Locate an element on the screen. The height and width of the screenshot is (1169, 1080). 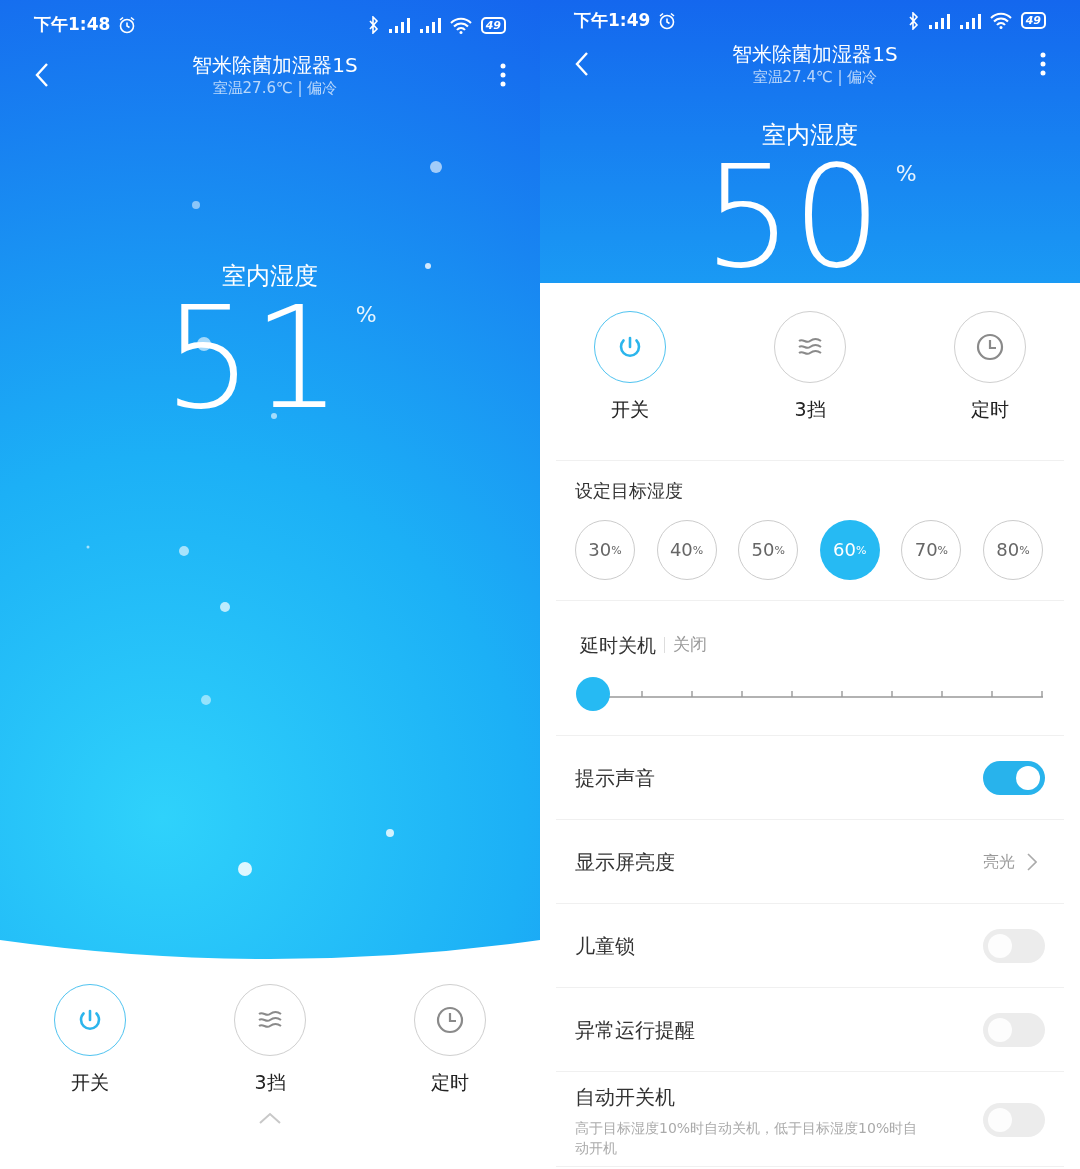
status-time: 下午1:49 is located at coordinates (612, 20).